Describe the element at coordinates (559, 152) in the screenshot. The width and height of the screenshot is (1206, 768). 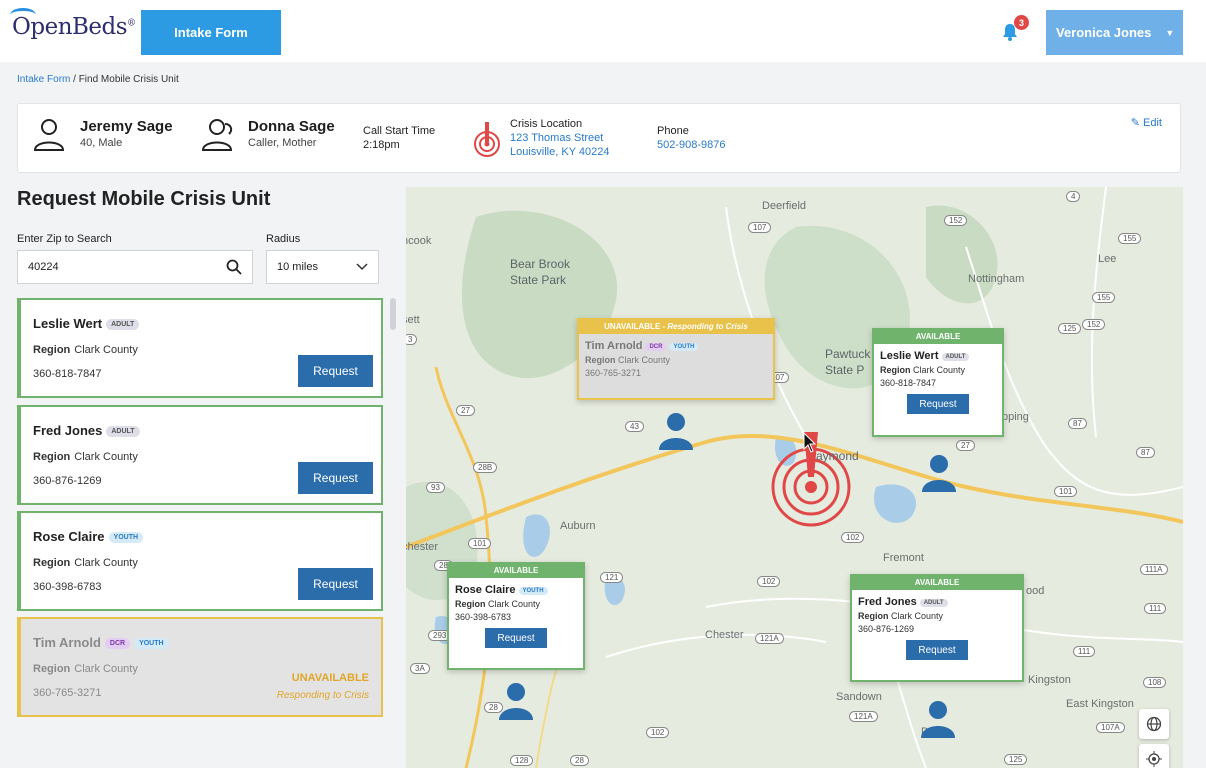
I see `crisis-address-line2: Louisville, KY 40224` at that location.